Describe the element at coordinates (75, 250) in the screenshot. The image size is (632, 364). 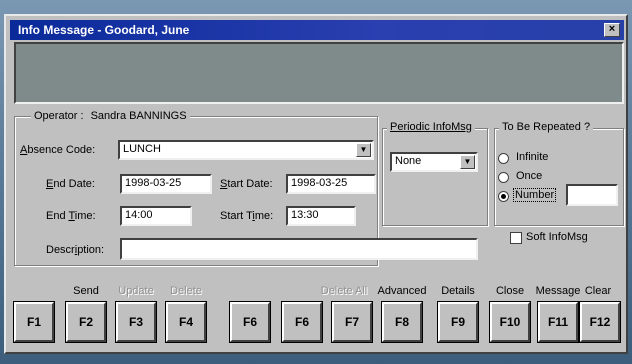
I see `description-label: Description:` at that location.